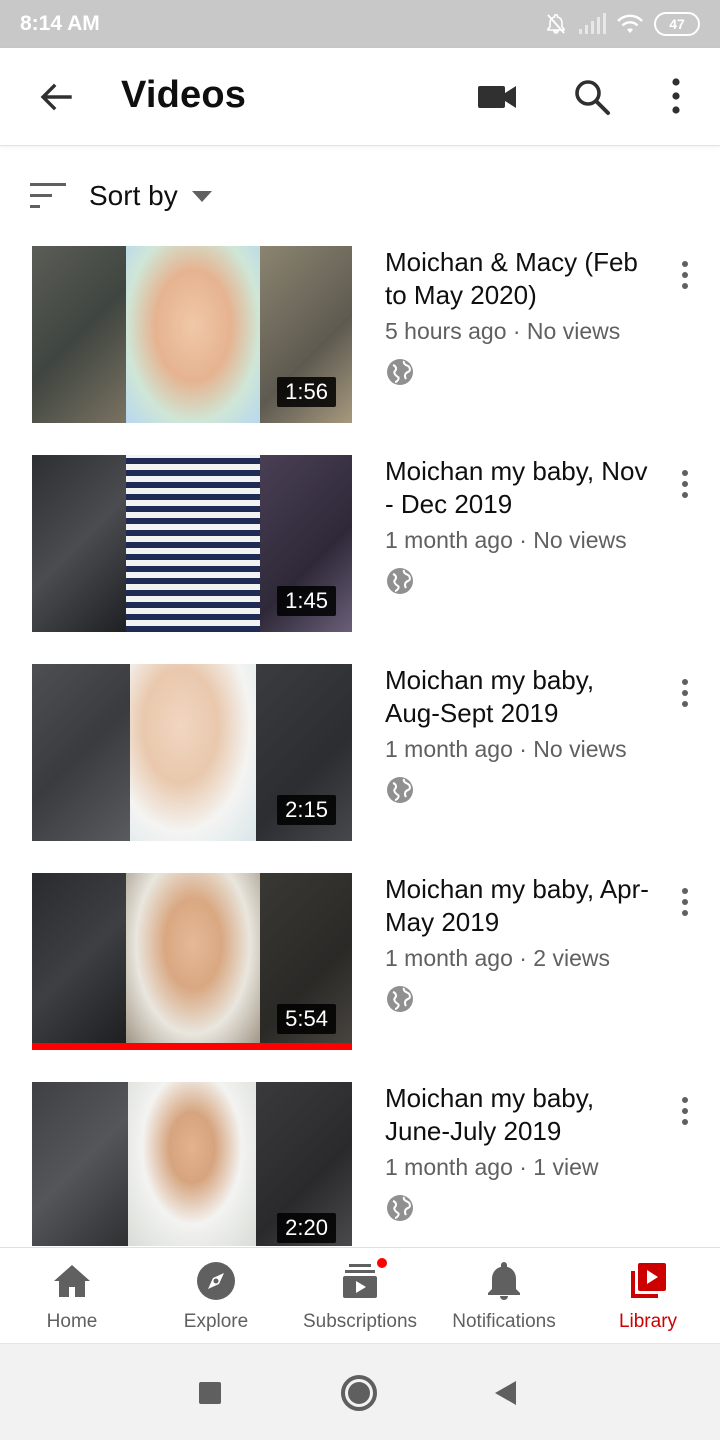 Image resolution: width=720 pixels, height=1440 pixels. I want to click on video-title: Moichan my baby, June-July 2019, so click(519, 1115).